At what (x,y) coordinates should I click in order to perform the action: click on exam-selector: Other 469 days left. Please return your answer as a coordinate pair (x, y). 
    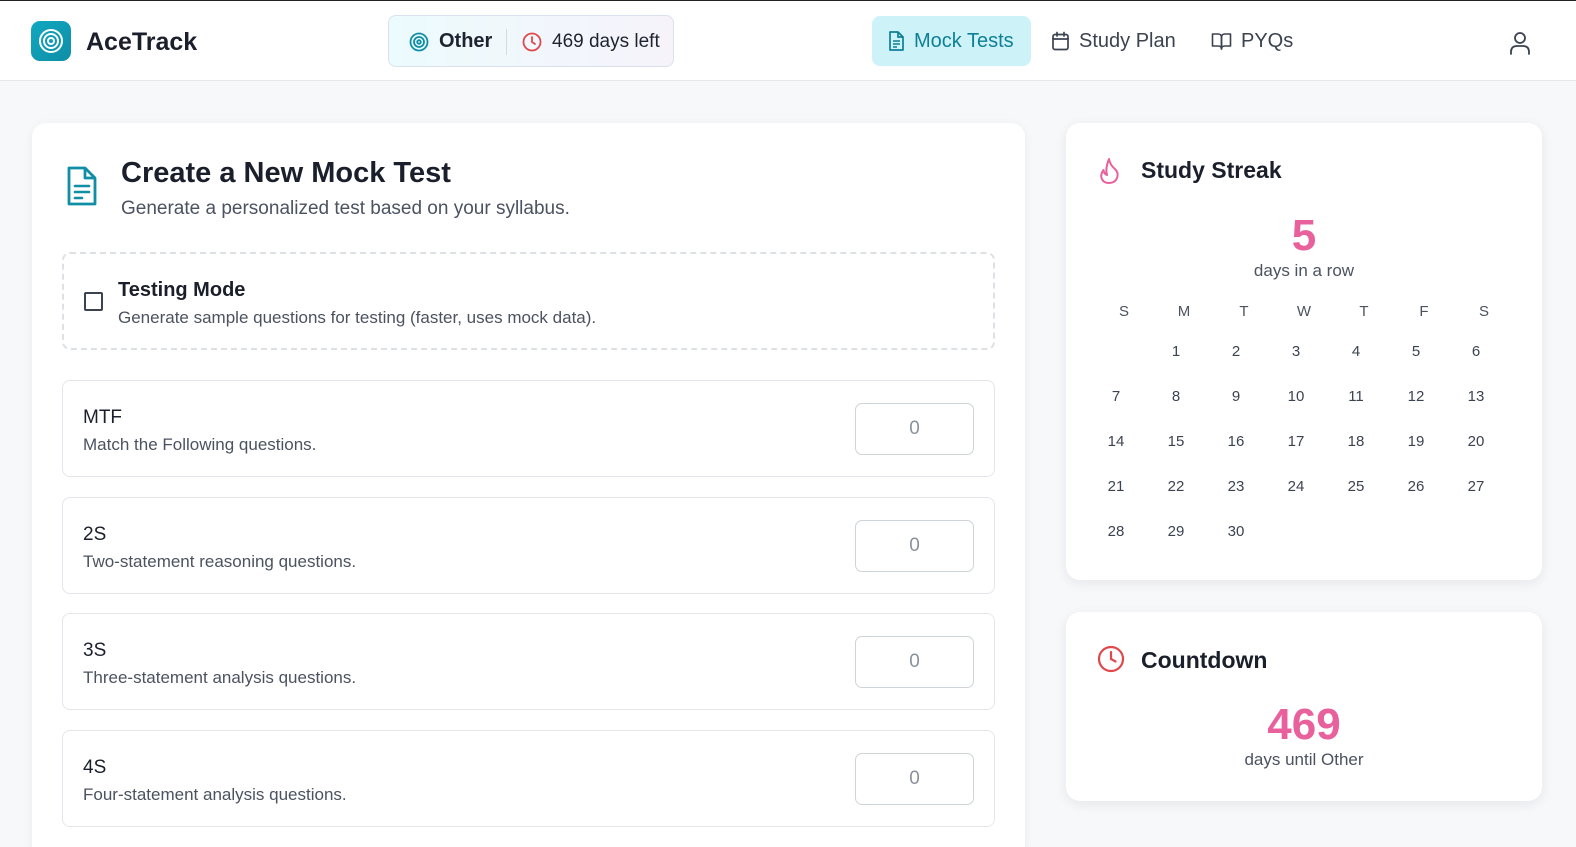
    Looking at the image, I should click on (531, 41).